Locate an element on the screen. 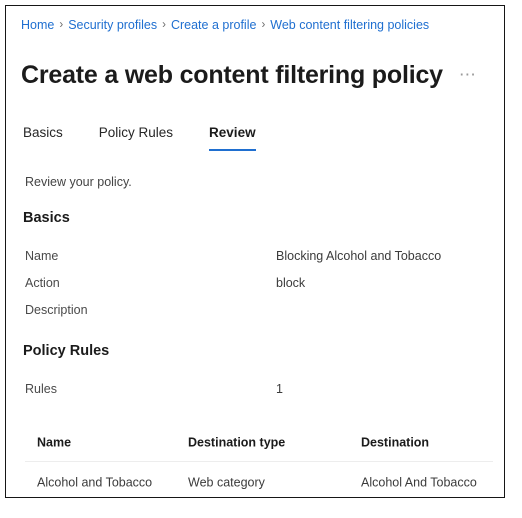 The width and height of the screenshot is (522, 518). section-heading-policy-rules: Policy Rules is located at coordinates (66, 351).